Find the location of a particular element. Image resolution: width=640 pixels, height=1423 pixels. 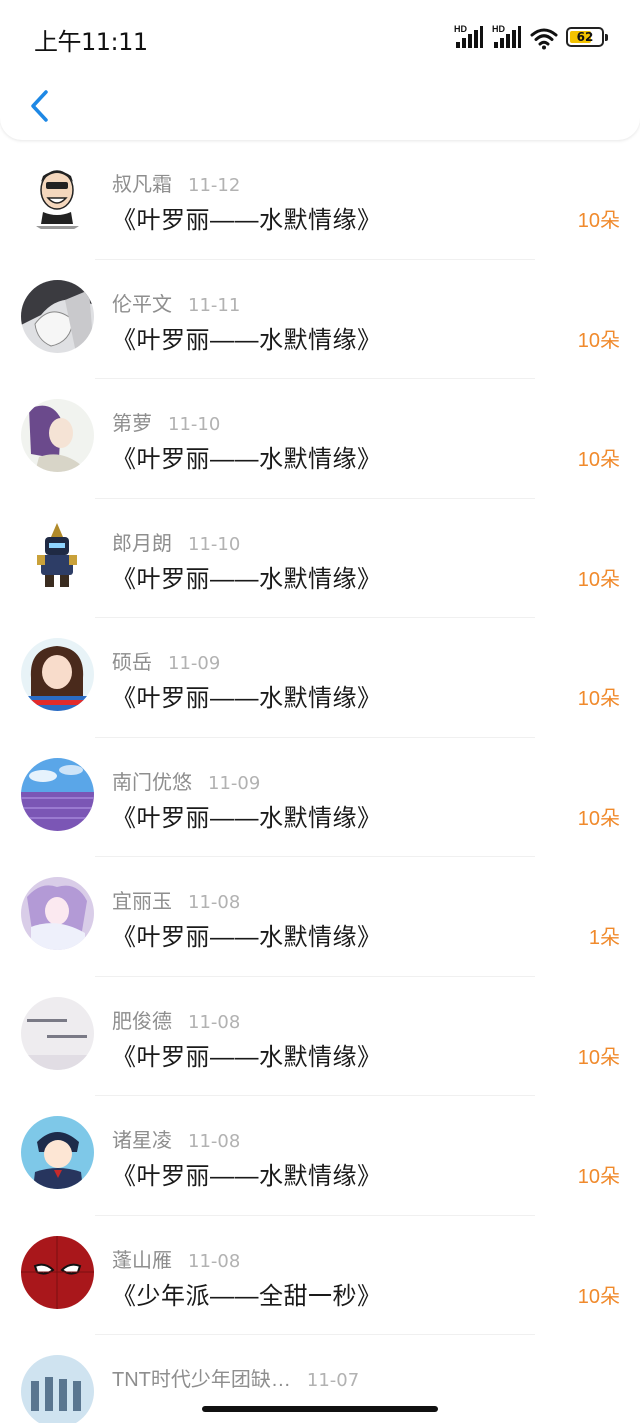

sender-name: 第萝 is located at coordinates (132, 424).